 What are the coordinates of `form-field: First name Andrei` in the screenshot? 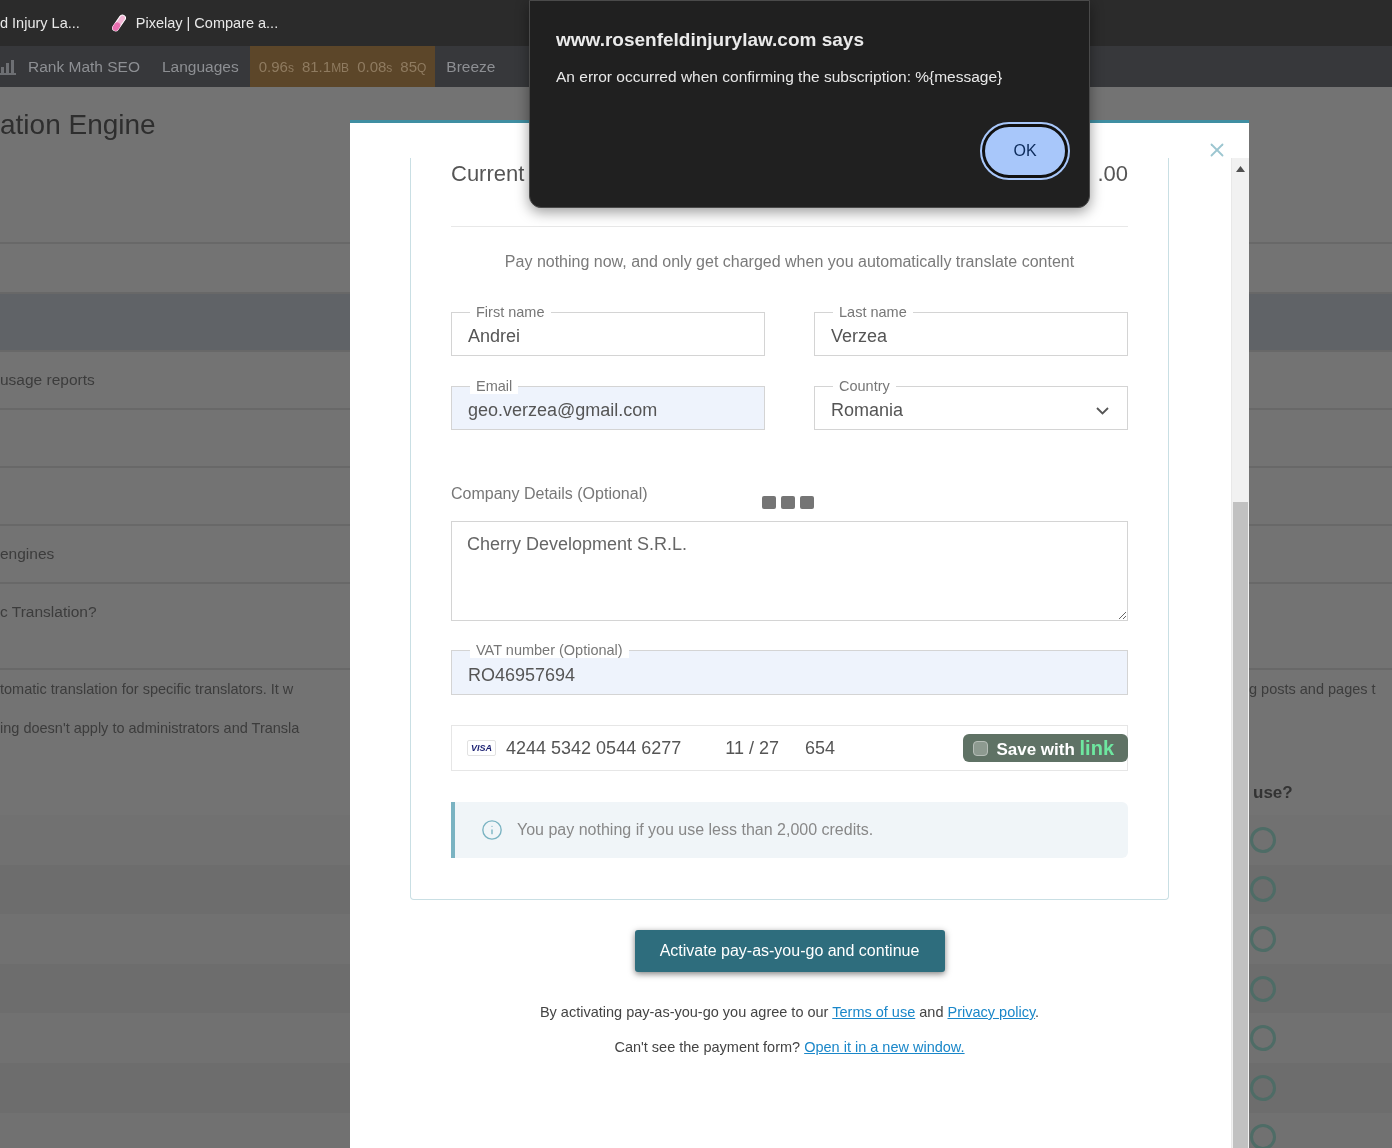 It's located at (608, 330).